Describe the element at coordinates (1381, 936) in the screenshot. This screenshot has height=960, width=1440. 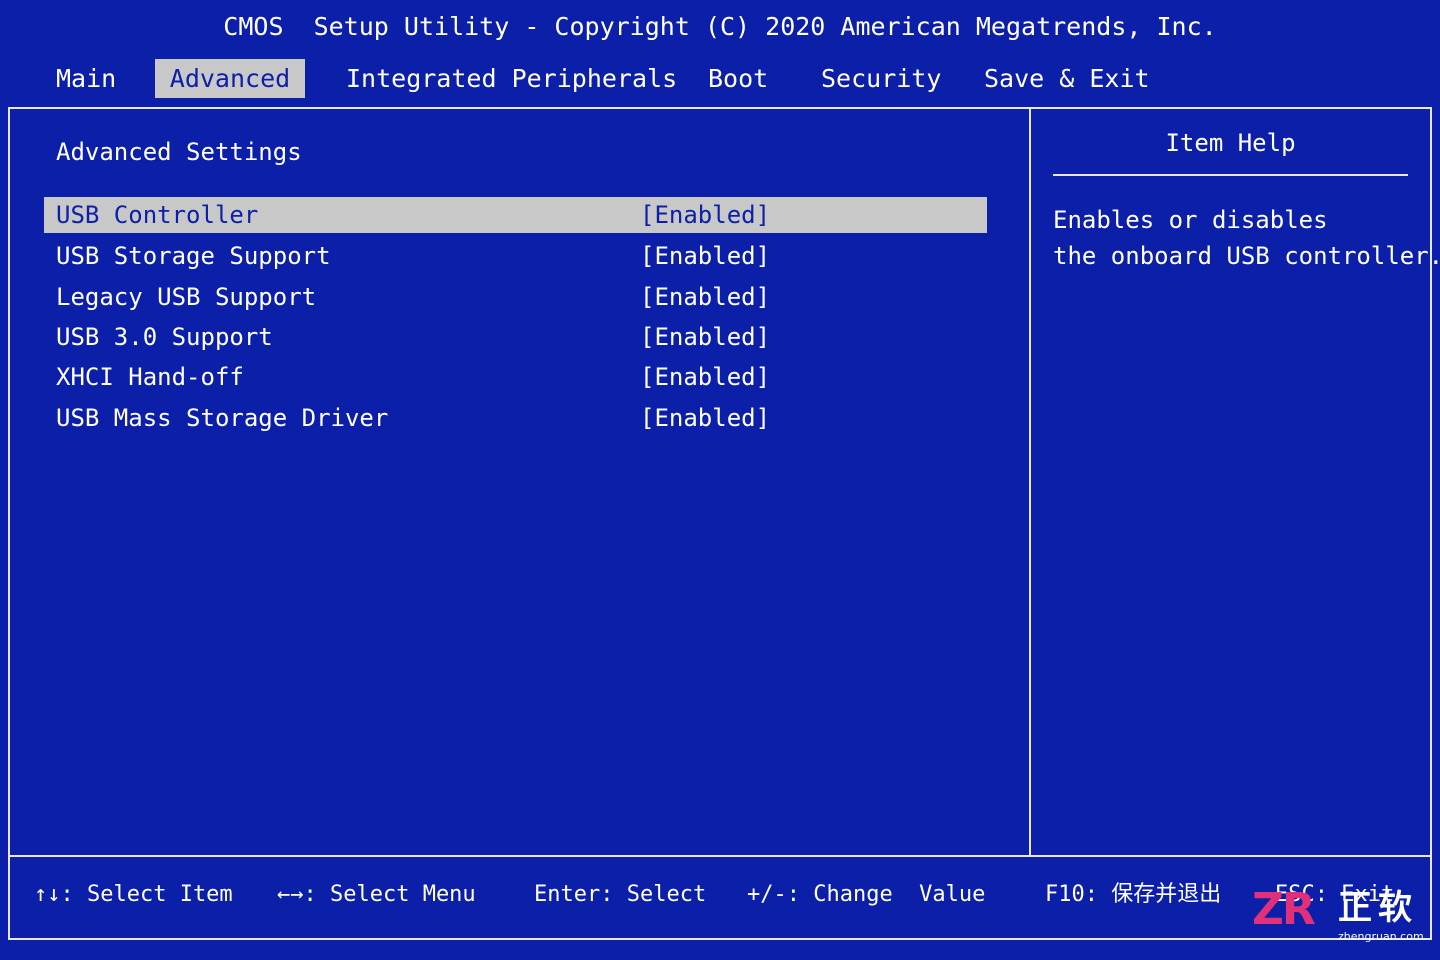
I see `watermark-url: zhengruan.com` at that location.